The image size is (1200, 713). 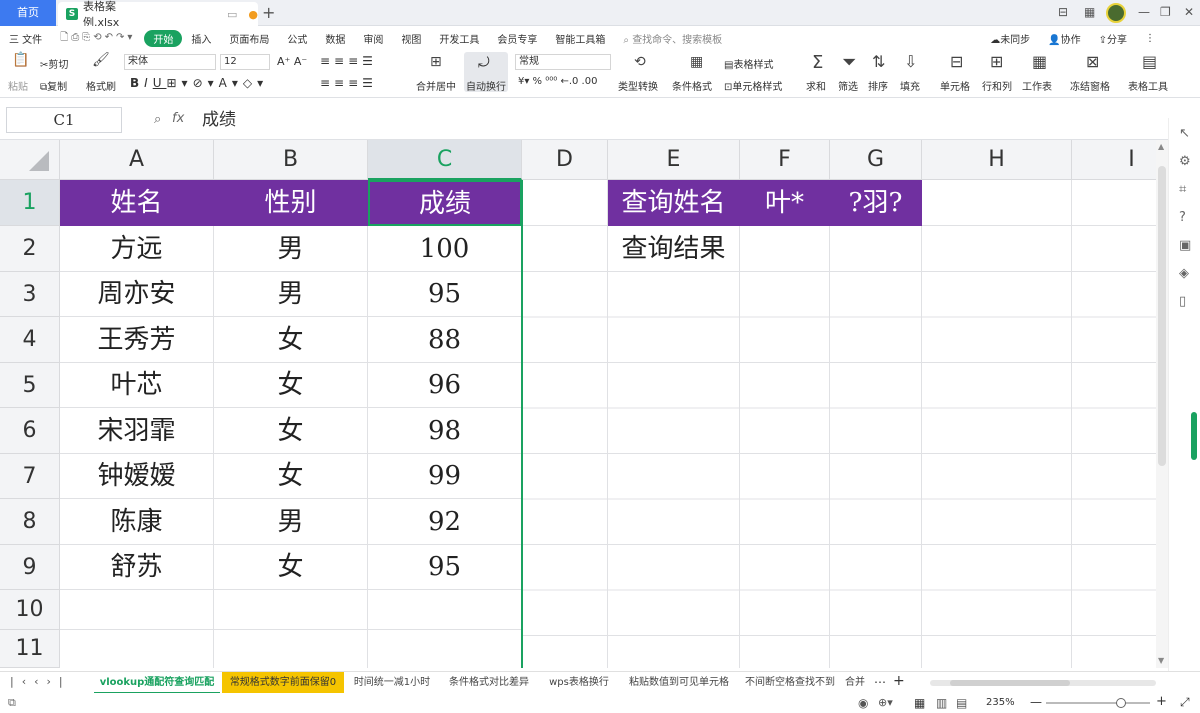 I want to click on minimize-icon: —, so click(x=1144, y=12).